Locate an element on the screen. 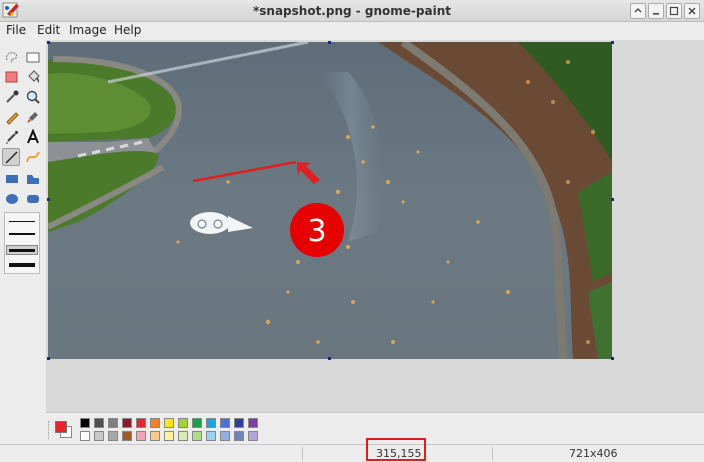 The height and width of the screenshot is (462, 704). annotation-label: 3 is located at coordinates (316, 231).